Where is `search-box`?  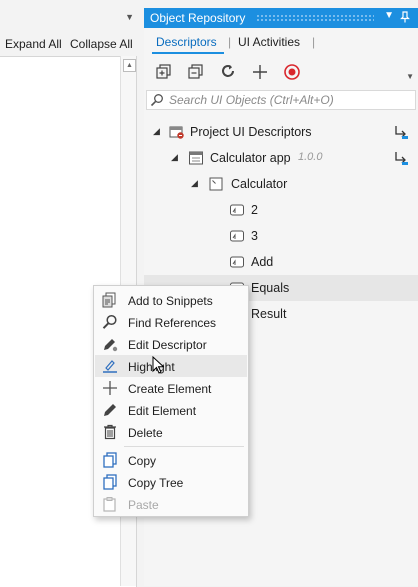
search-box is located at coordinates (281, 100).